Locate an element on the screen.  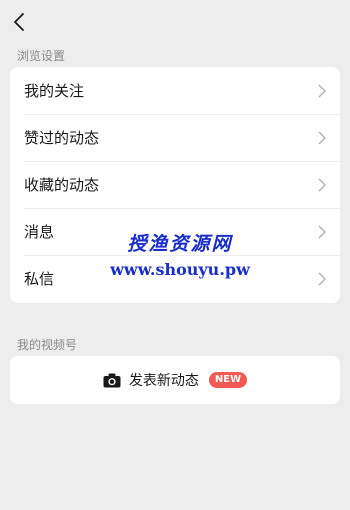
menu-item-messages: 消息 is located at coordinates (175, 231).